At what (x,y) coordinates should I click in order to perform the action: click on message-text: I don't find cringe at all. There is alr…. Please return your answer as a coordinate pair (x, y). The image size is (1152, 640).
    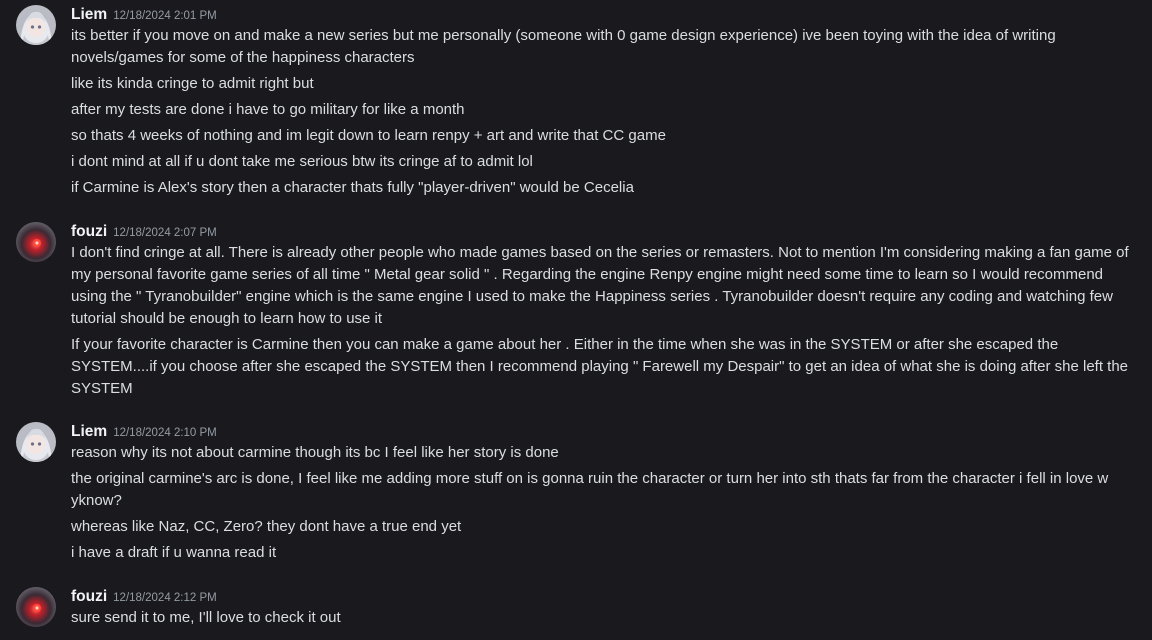
    Looking at the image, I should click on (600, 285).